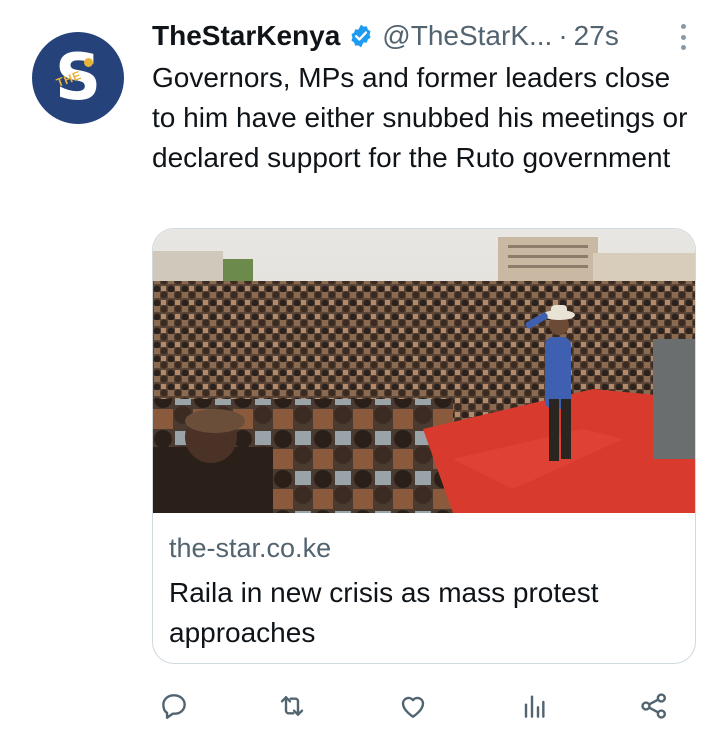  What do you see at coordinates (683, 37) in the screenshot?
I see `more-options-icon` at bounding box center [683, 37].